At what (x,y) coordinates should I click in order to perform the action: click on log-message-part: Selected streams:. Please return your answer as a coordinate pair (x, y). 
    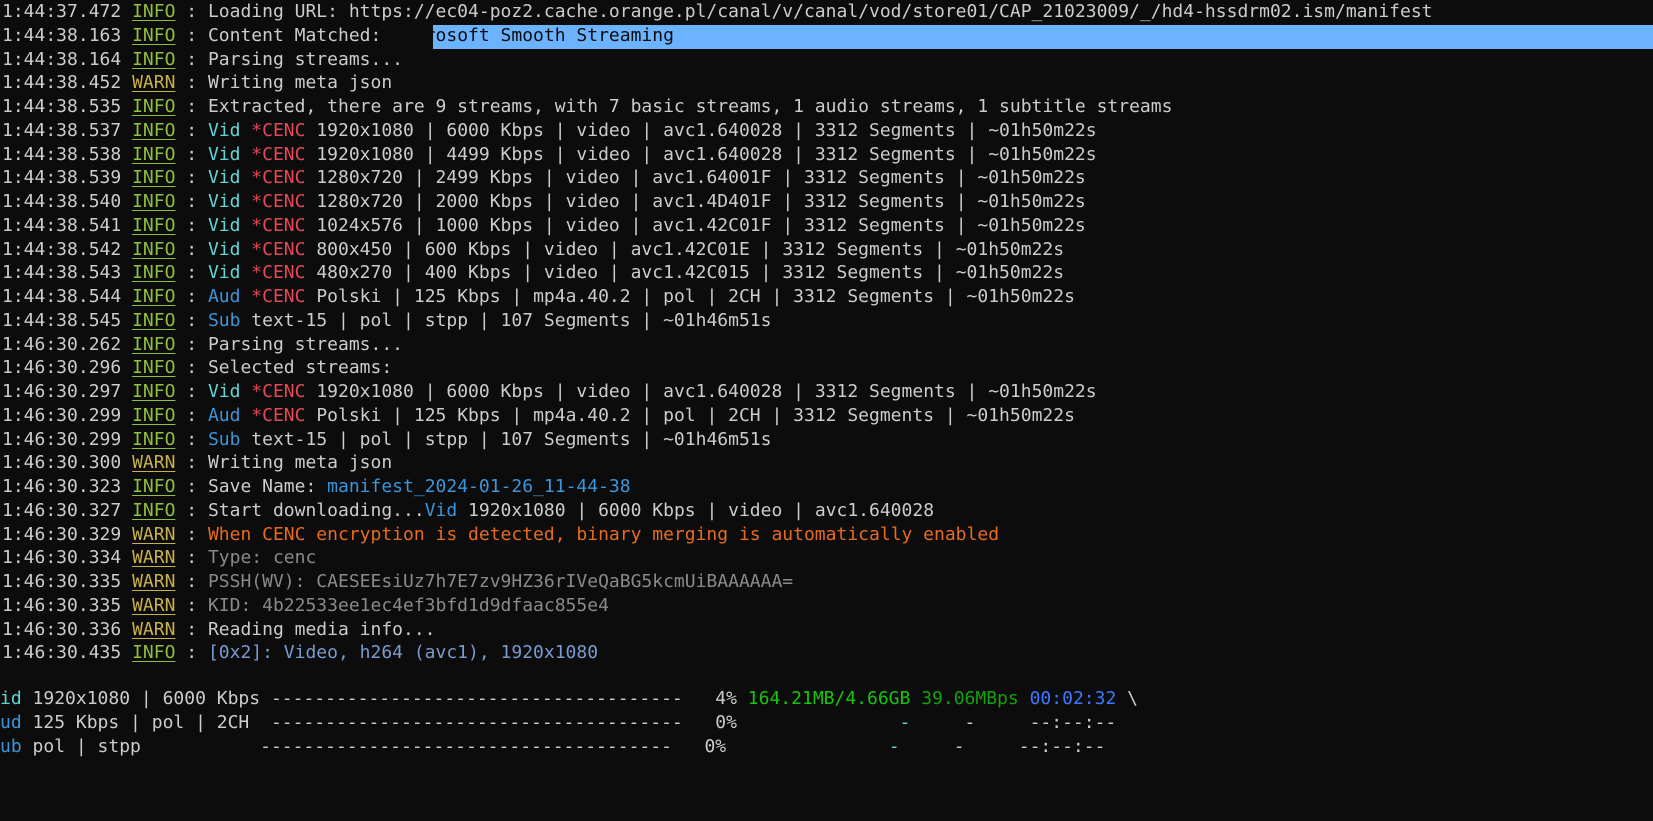
    Looking at the image, I should click on (300, 367).